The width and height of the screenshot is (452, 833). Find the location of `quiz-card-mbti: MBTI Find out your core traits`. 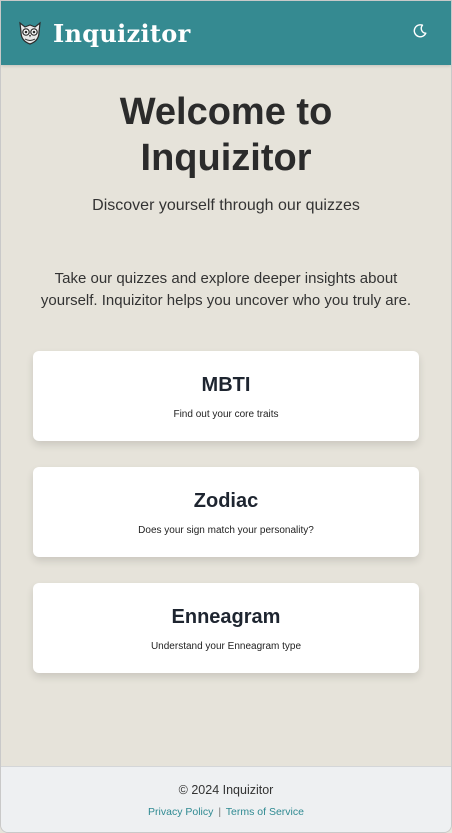

quiz-card-mbti: MBTI Find out your core traits is located at coordinates (226, 396).